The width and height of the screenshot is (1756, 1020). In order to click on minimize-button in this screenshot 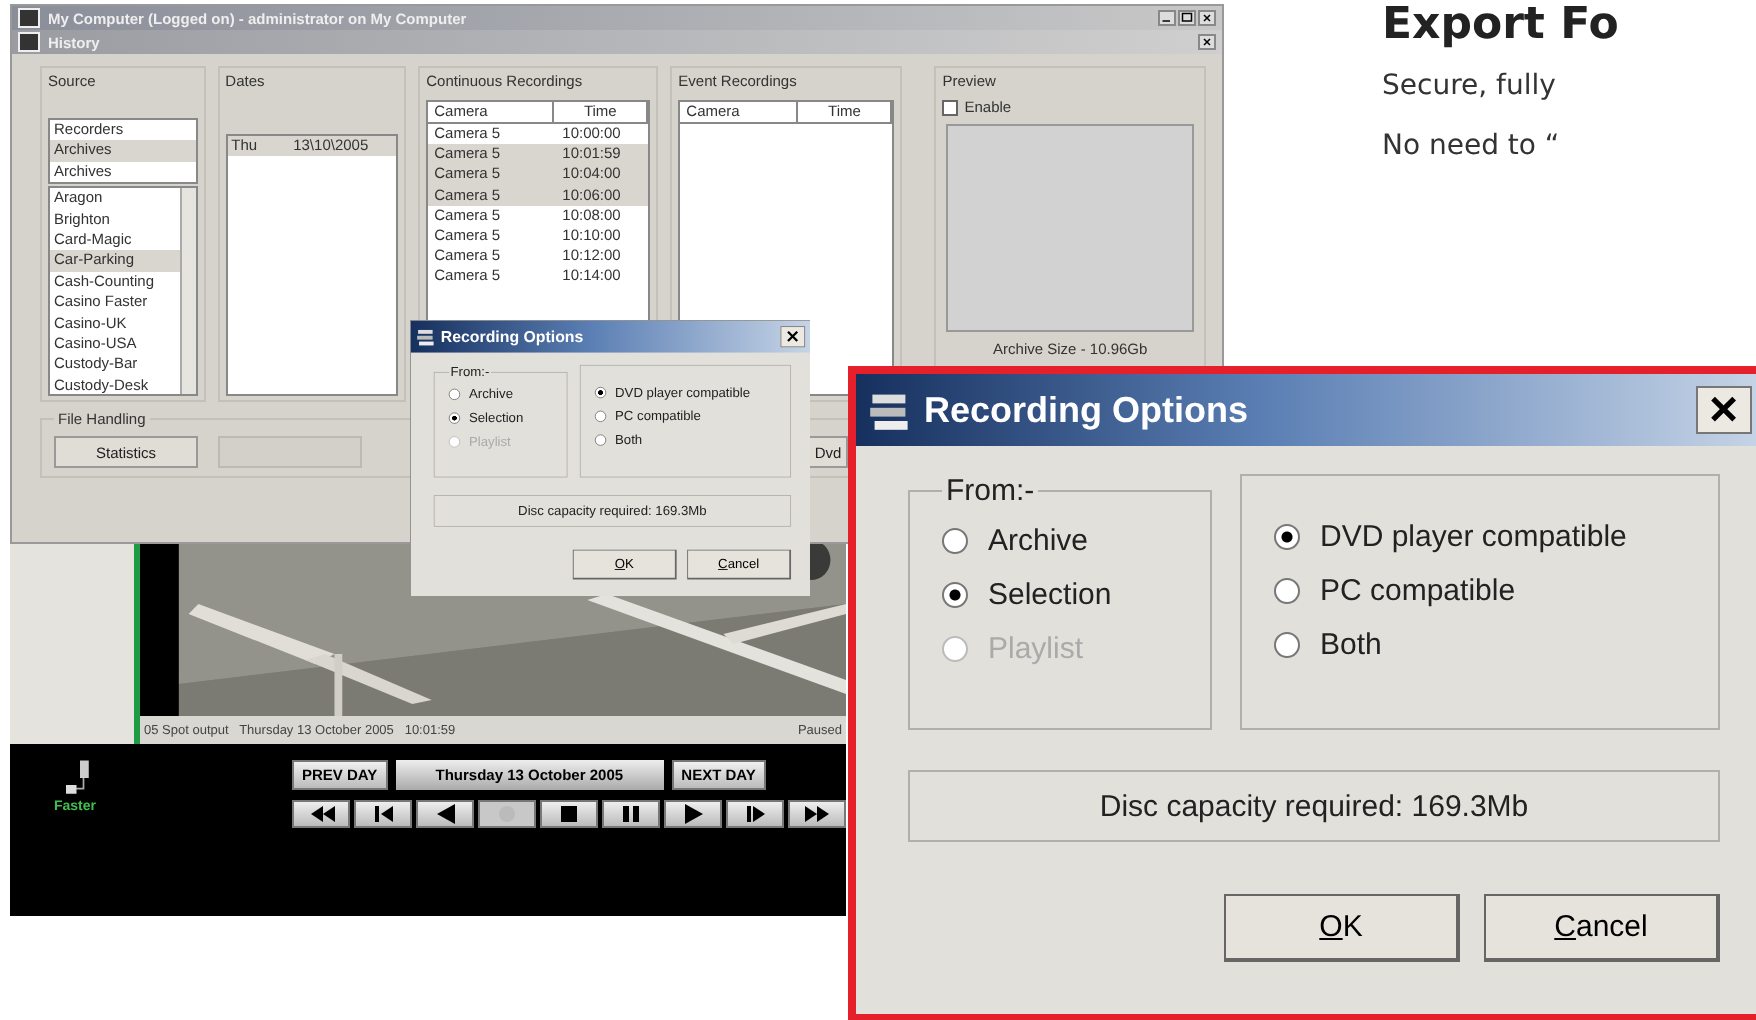, I will do `click(1167, 18)`.